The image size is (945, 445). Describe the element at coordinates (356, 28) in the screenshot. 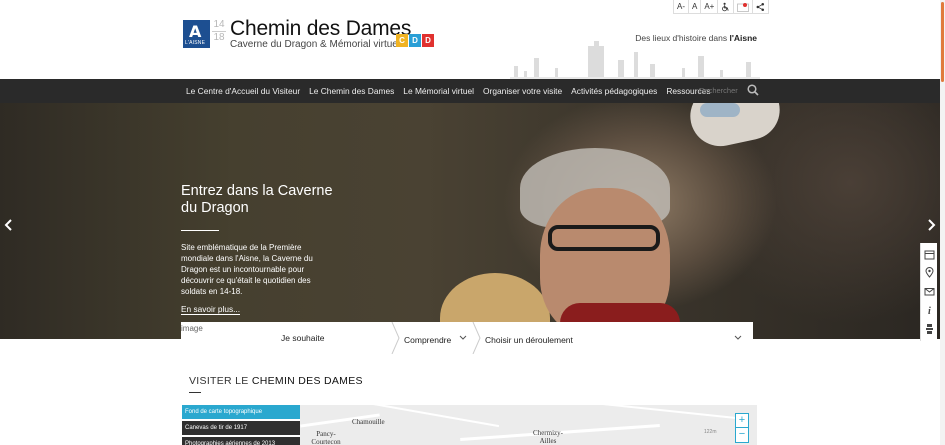

I see `site-title-rest: des Dames` at that location.